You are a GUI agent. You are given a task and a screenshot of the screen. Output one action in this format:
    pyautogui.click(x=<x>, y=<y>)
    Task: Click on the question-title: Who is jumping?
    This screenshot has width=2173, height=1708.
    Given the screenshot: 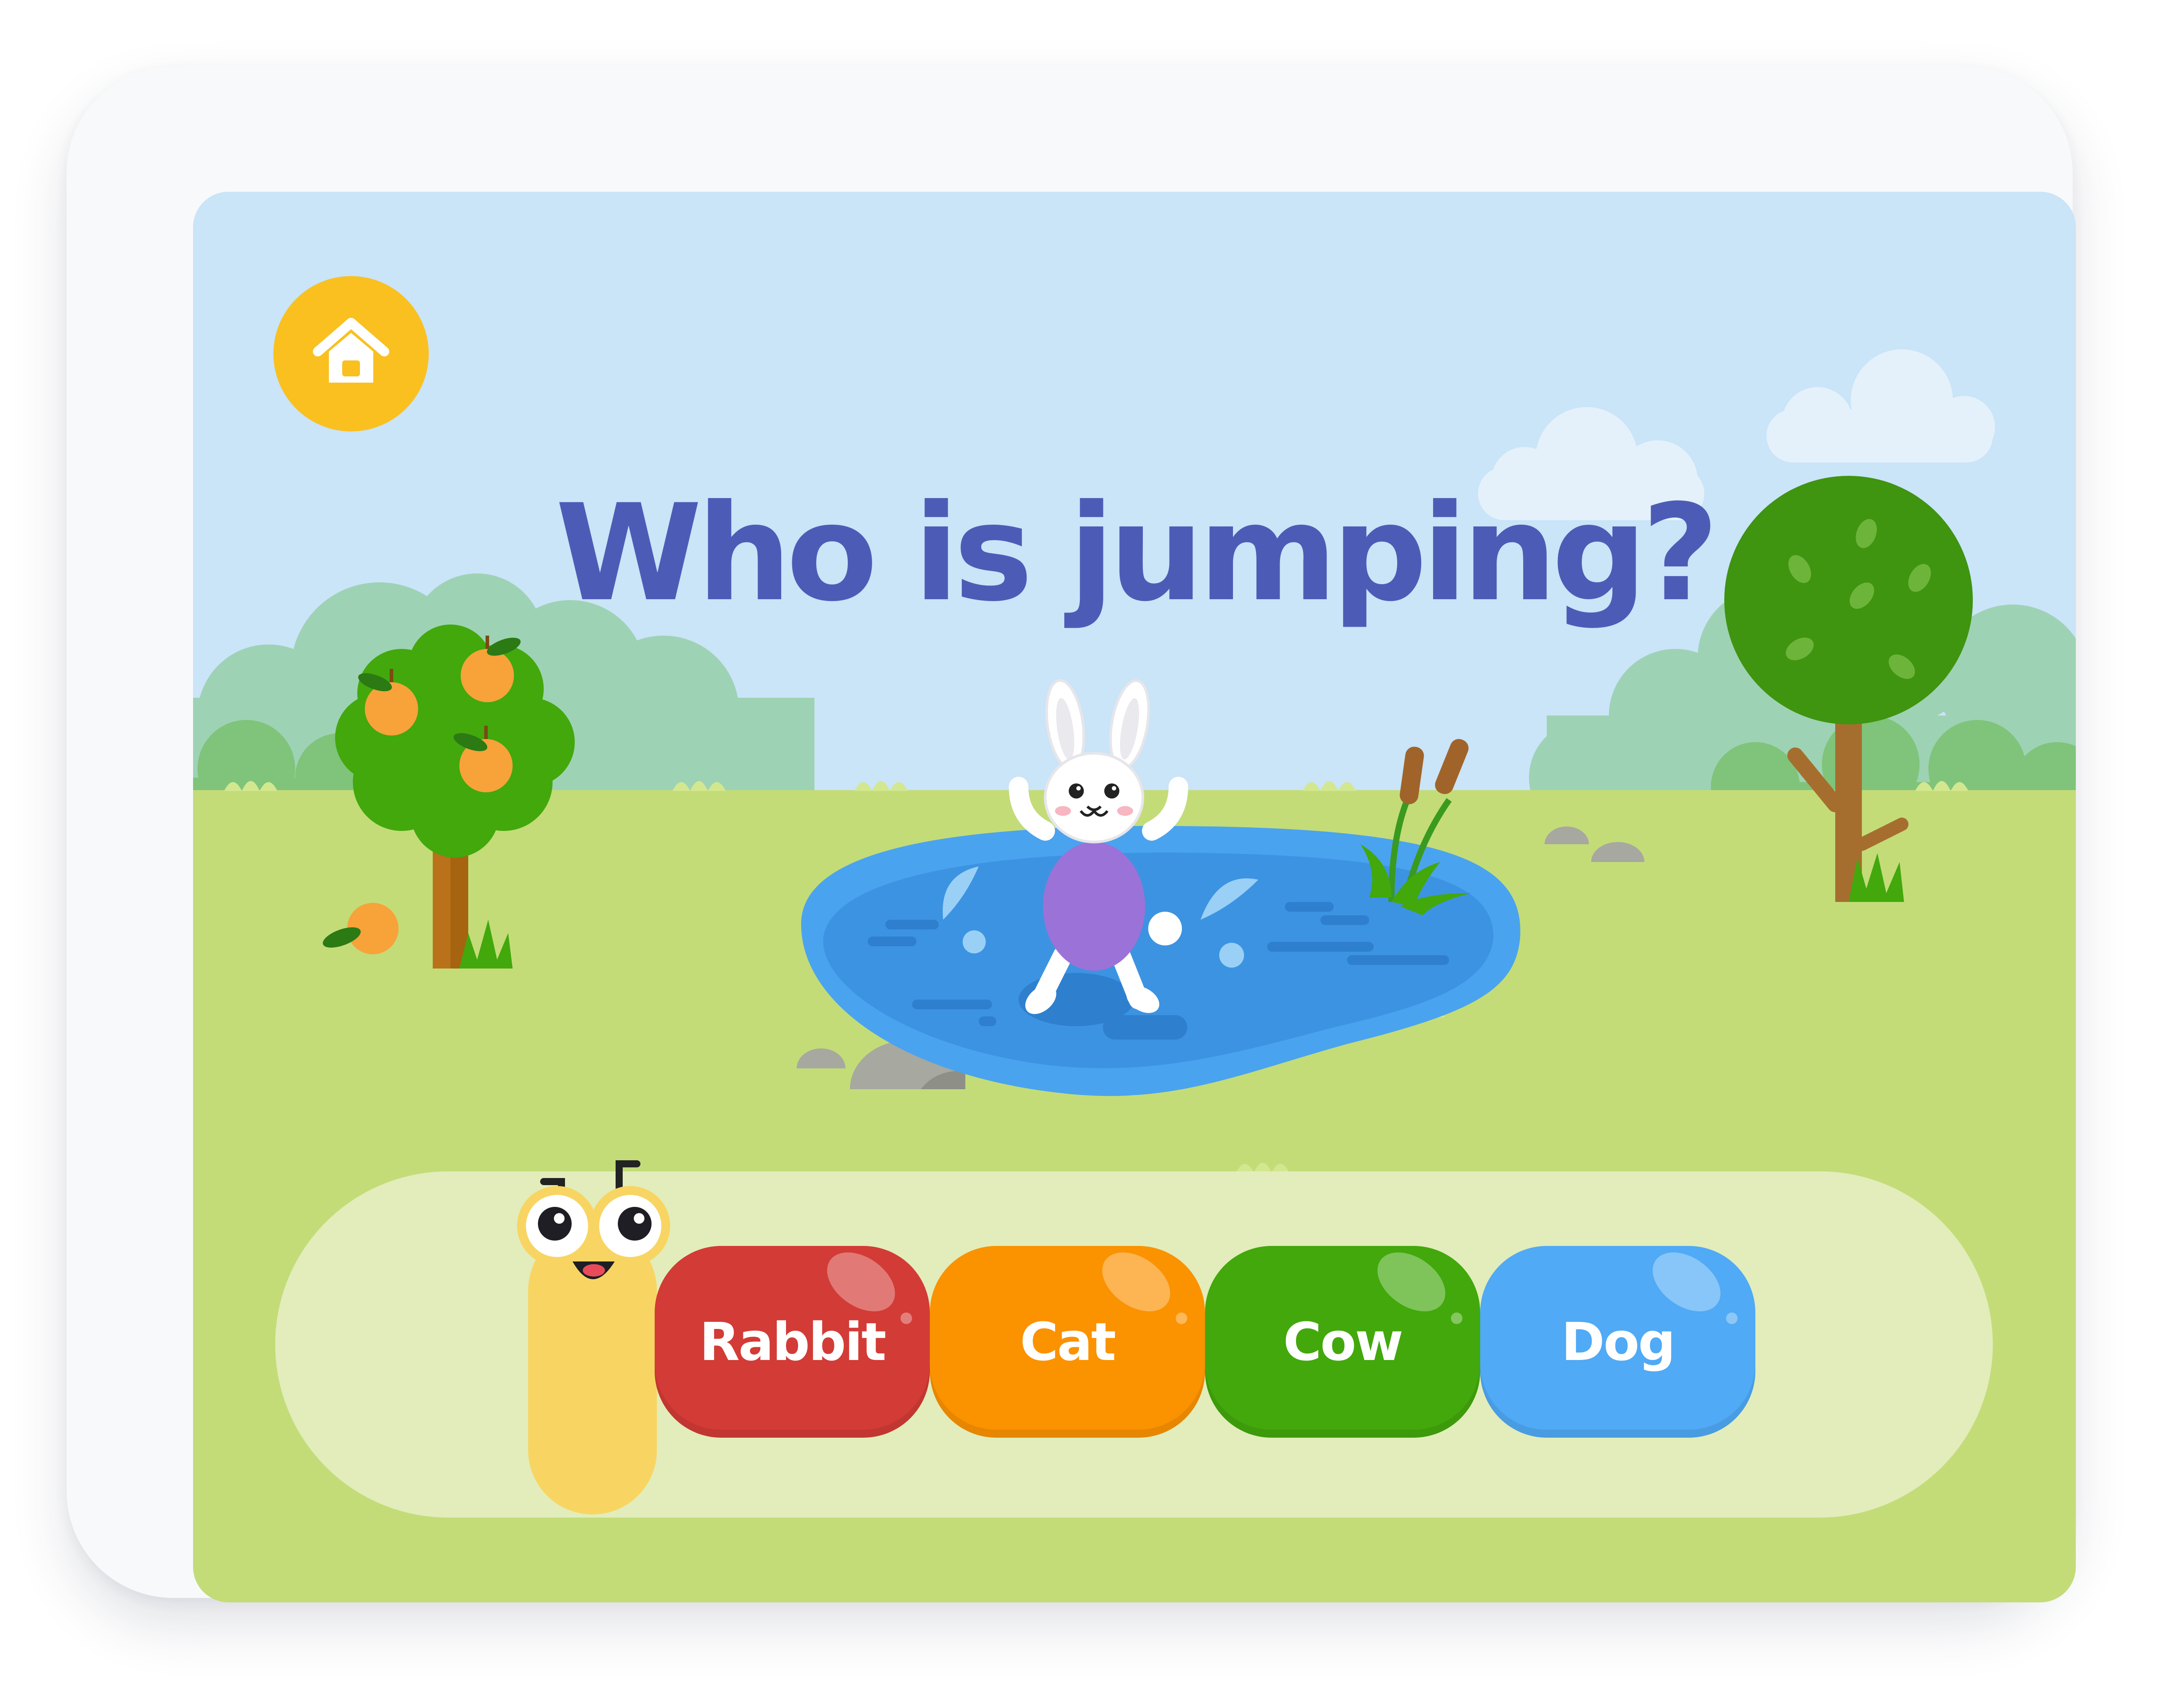 What is the action you would take?
    pyautogui.click(x=1137, y=553)
    